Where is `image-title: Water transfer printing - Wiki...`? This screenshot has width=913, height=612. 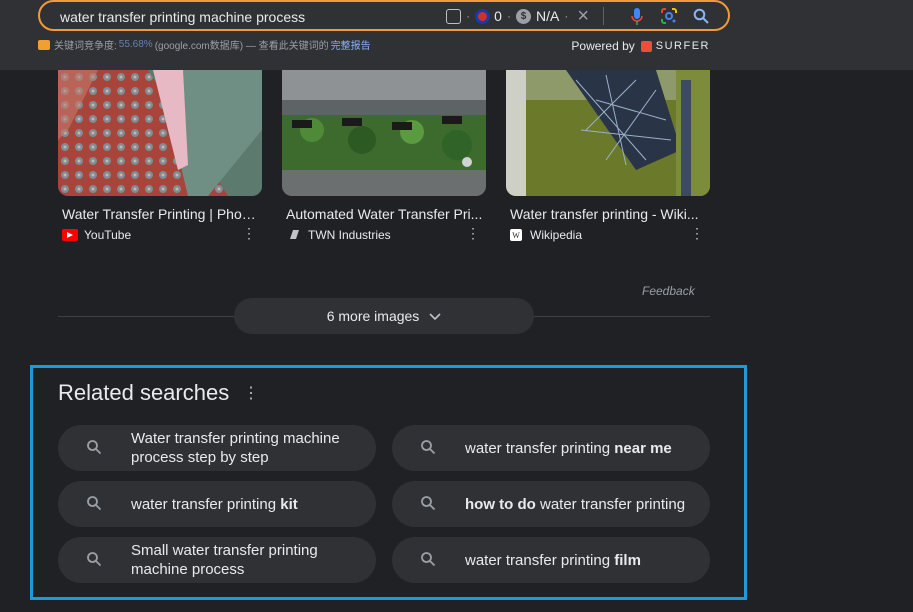 image-title: Water transfer printing - Wiki... is located at coordinates (607, 214).